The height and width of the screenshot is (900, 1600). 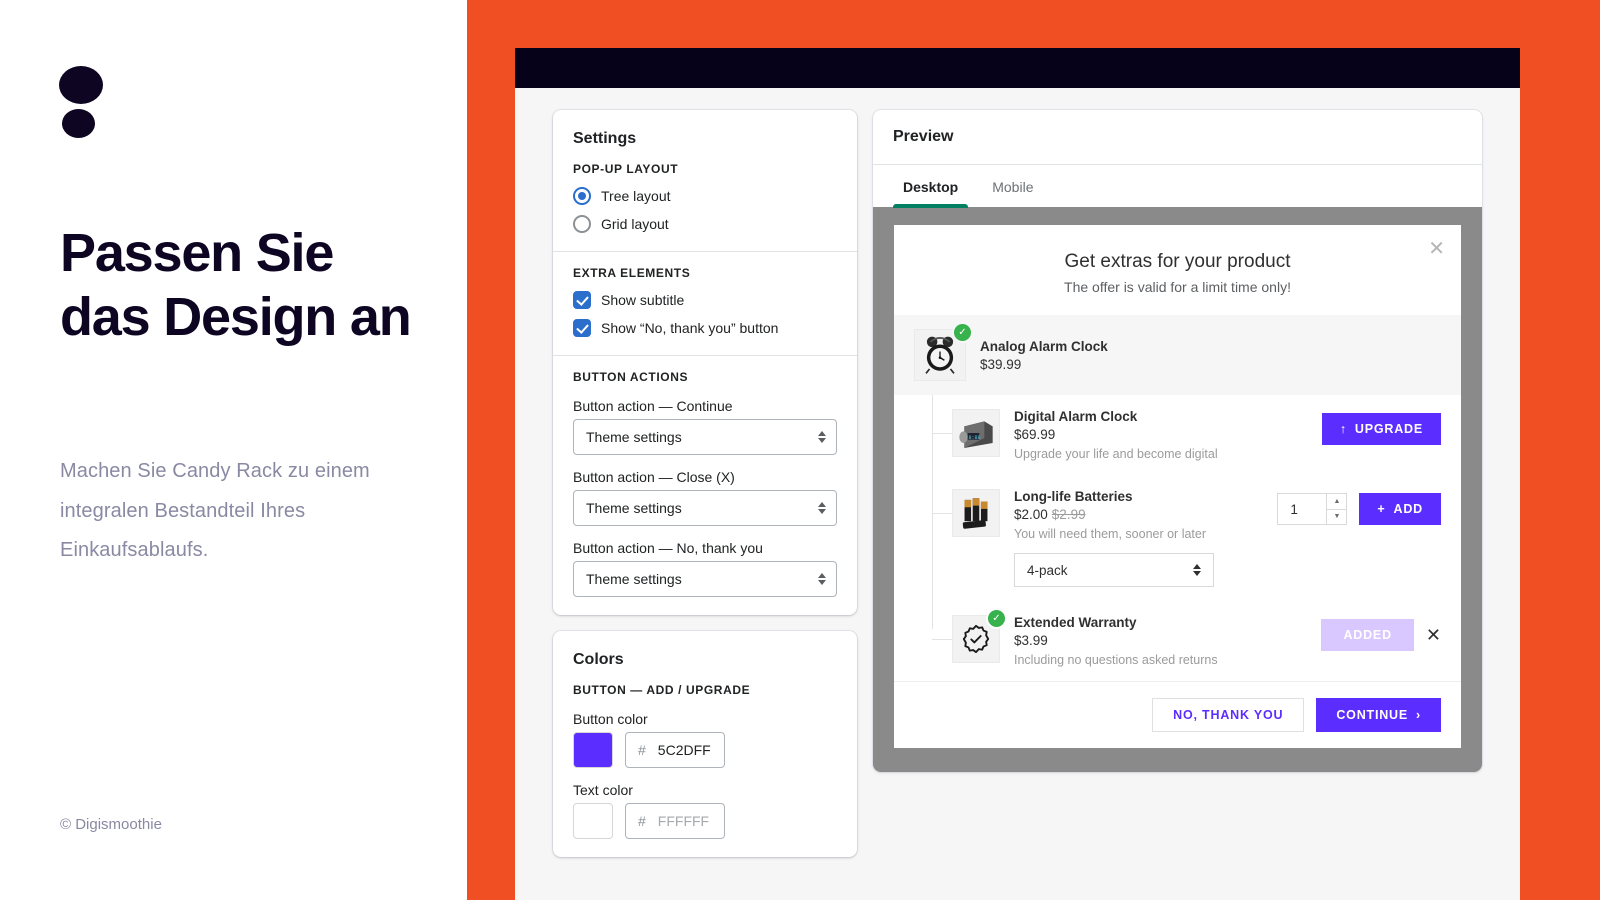 I want to click on upgrade-button: ↑ UPGRADE, so click(x=1381, y=429).